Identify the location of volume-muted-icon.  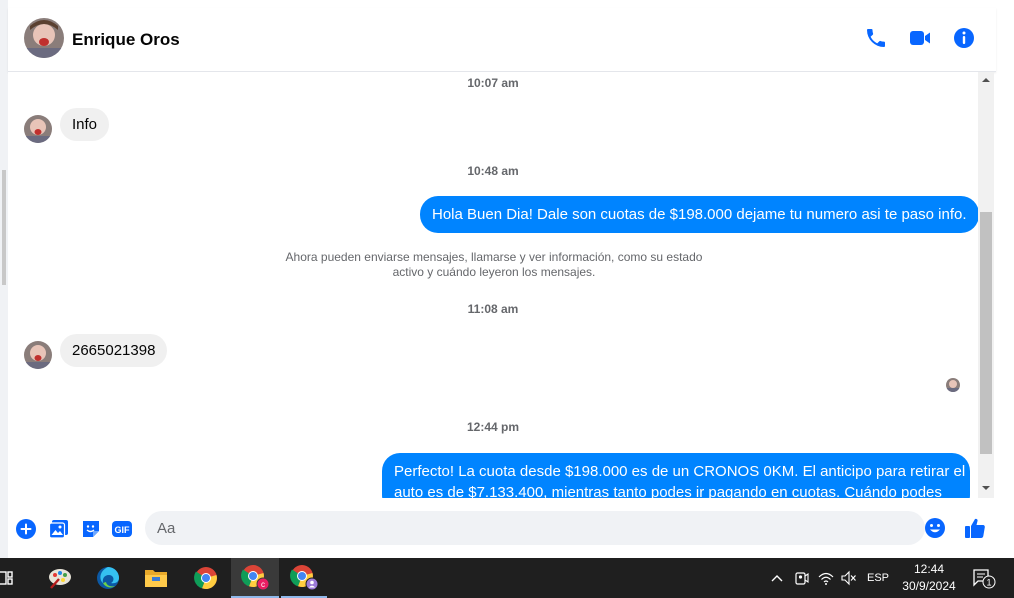
(849, 578).